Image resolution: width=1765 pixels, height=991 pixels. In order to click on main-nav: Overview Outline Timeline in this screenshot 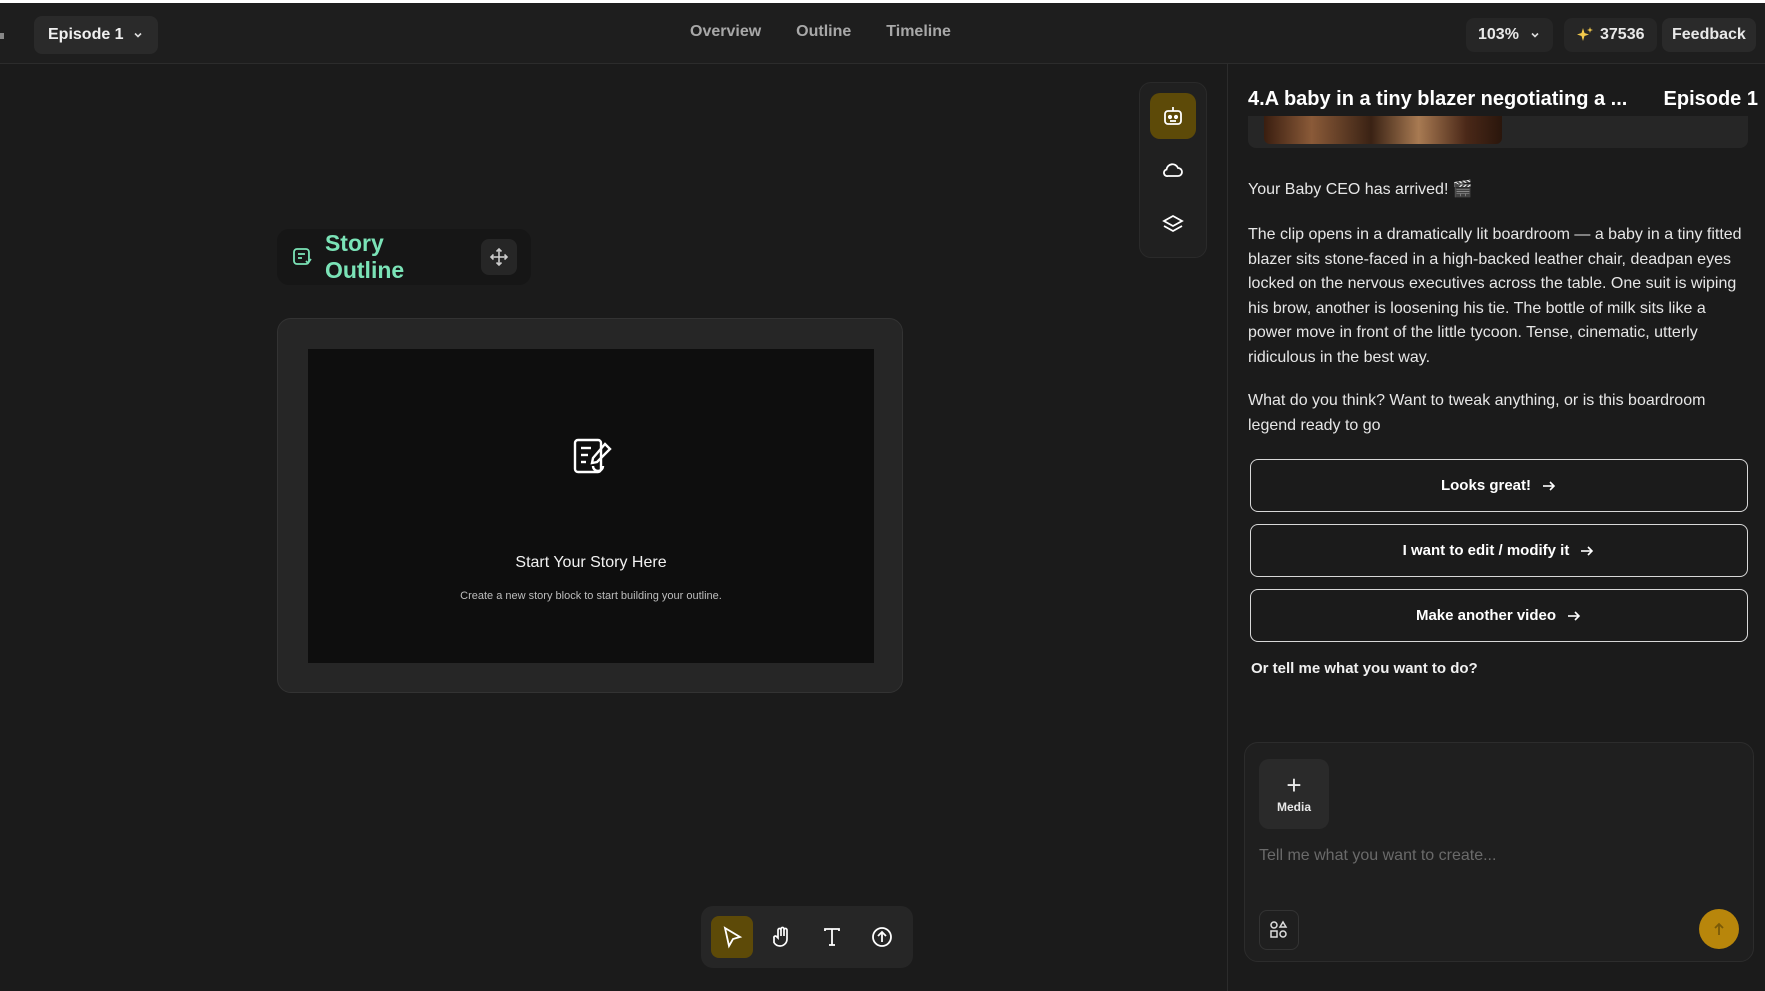, I will do `click(820, 32)`.